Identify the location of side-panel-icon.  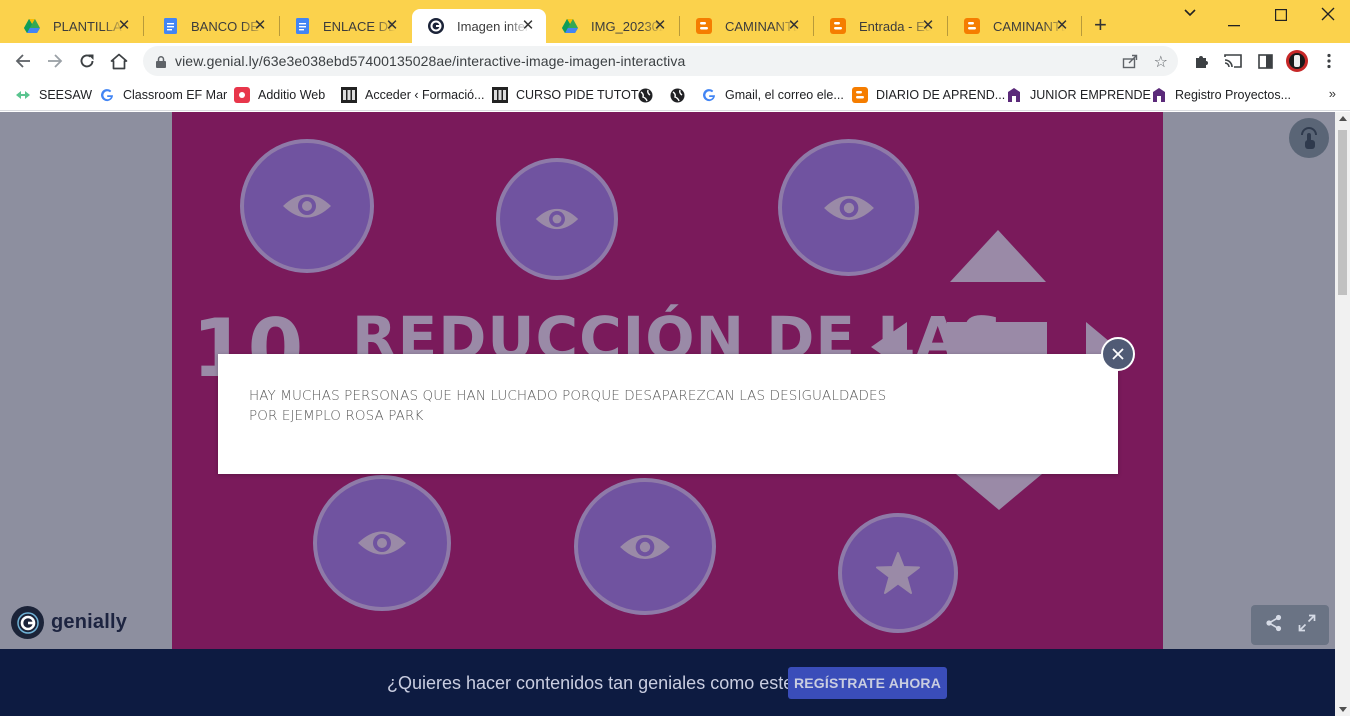
(1265, 61).